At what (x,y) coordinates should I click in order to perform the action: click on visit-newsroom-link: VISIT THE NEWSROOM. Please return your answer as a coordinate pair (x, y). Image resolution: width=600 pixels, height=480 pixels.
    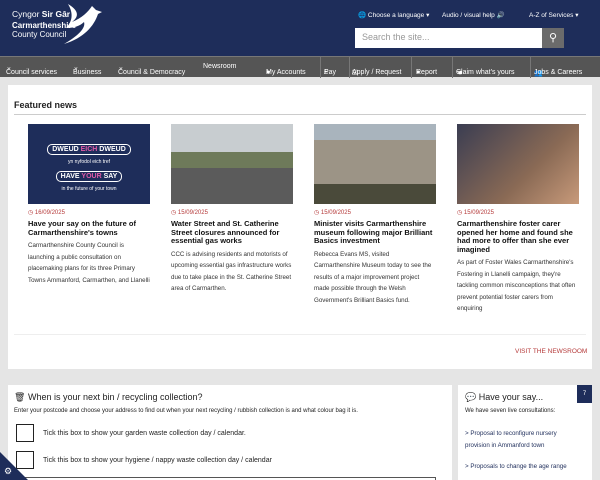
    Looking at the image, I should click on (551, 351).